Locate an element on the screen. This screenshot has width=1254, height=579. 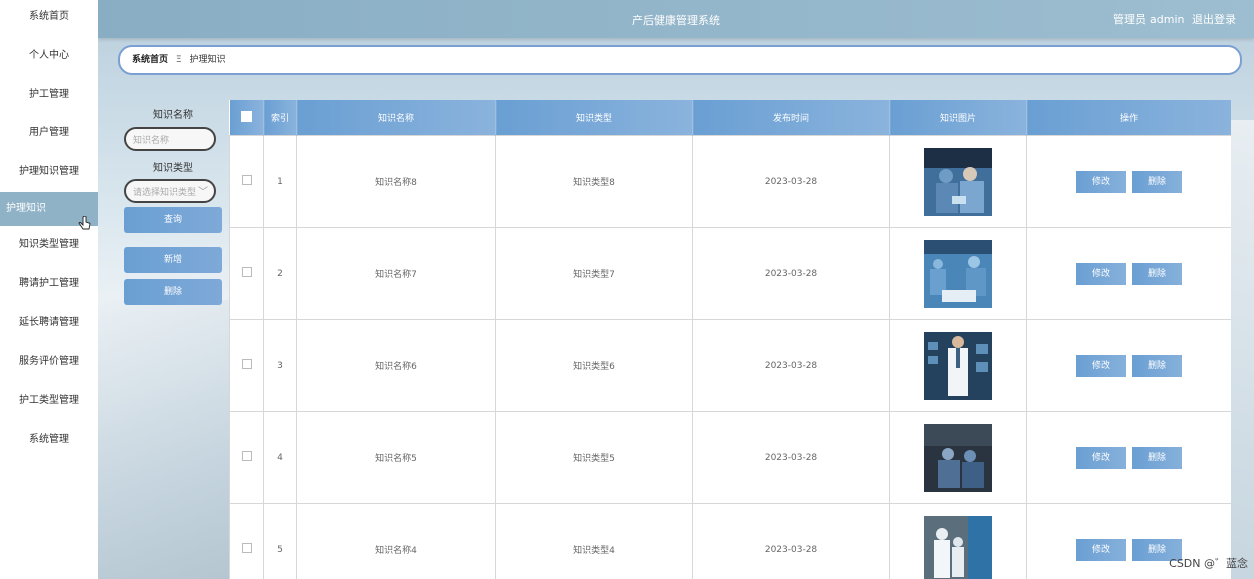
table-row: 3 知识名称6 知识类型6 2023-03-28 修改 删除 is located at coordinates (730, 365).